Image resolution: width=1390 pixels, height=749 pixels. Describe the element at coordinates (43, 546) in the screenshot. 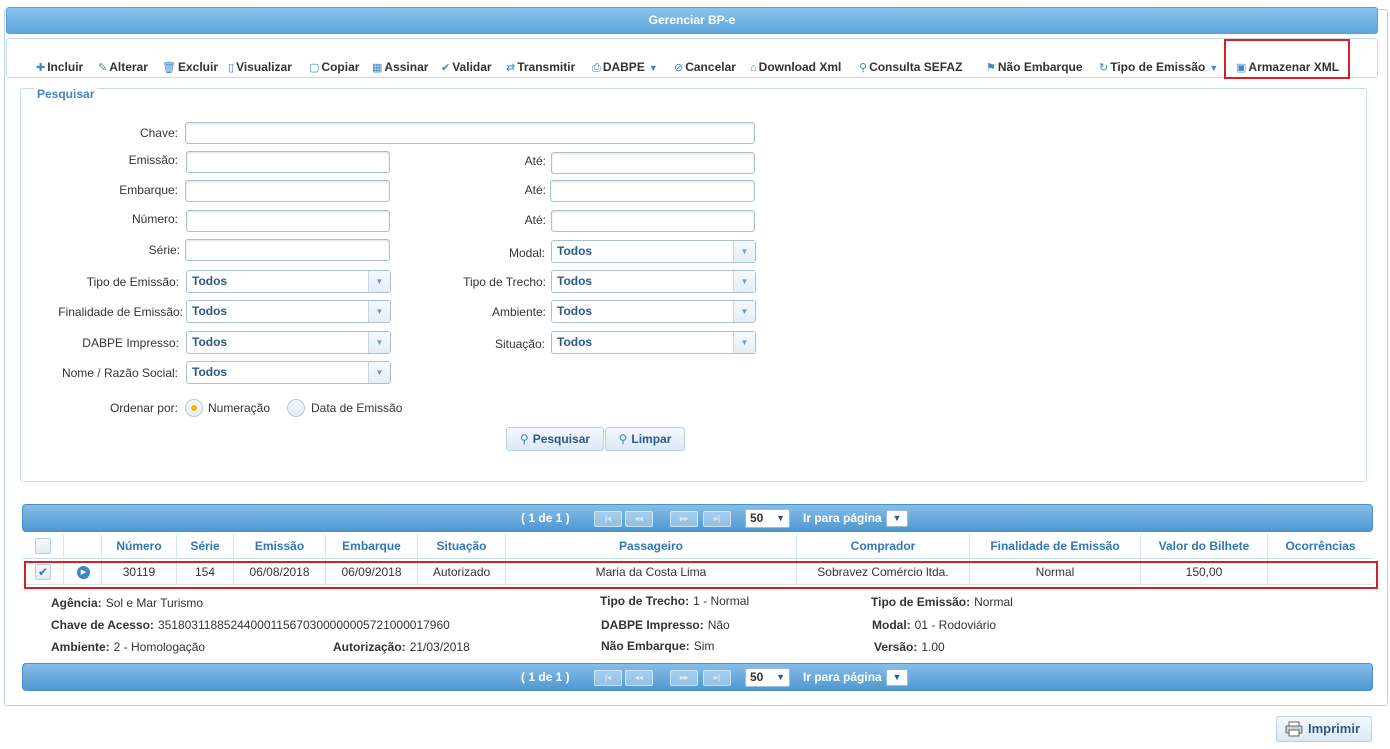

I see `select-all-checkbox` at that location.